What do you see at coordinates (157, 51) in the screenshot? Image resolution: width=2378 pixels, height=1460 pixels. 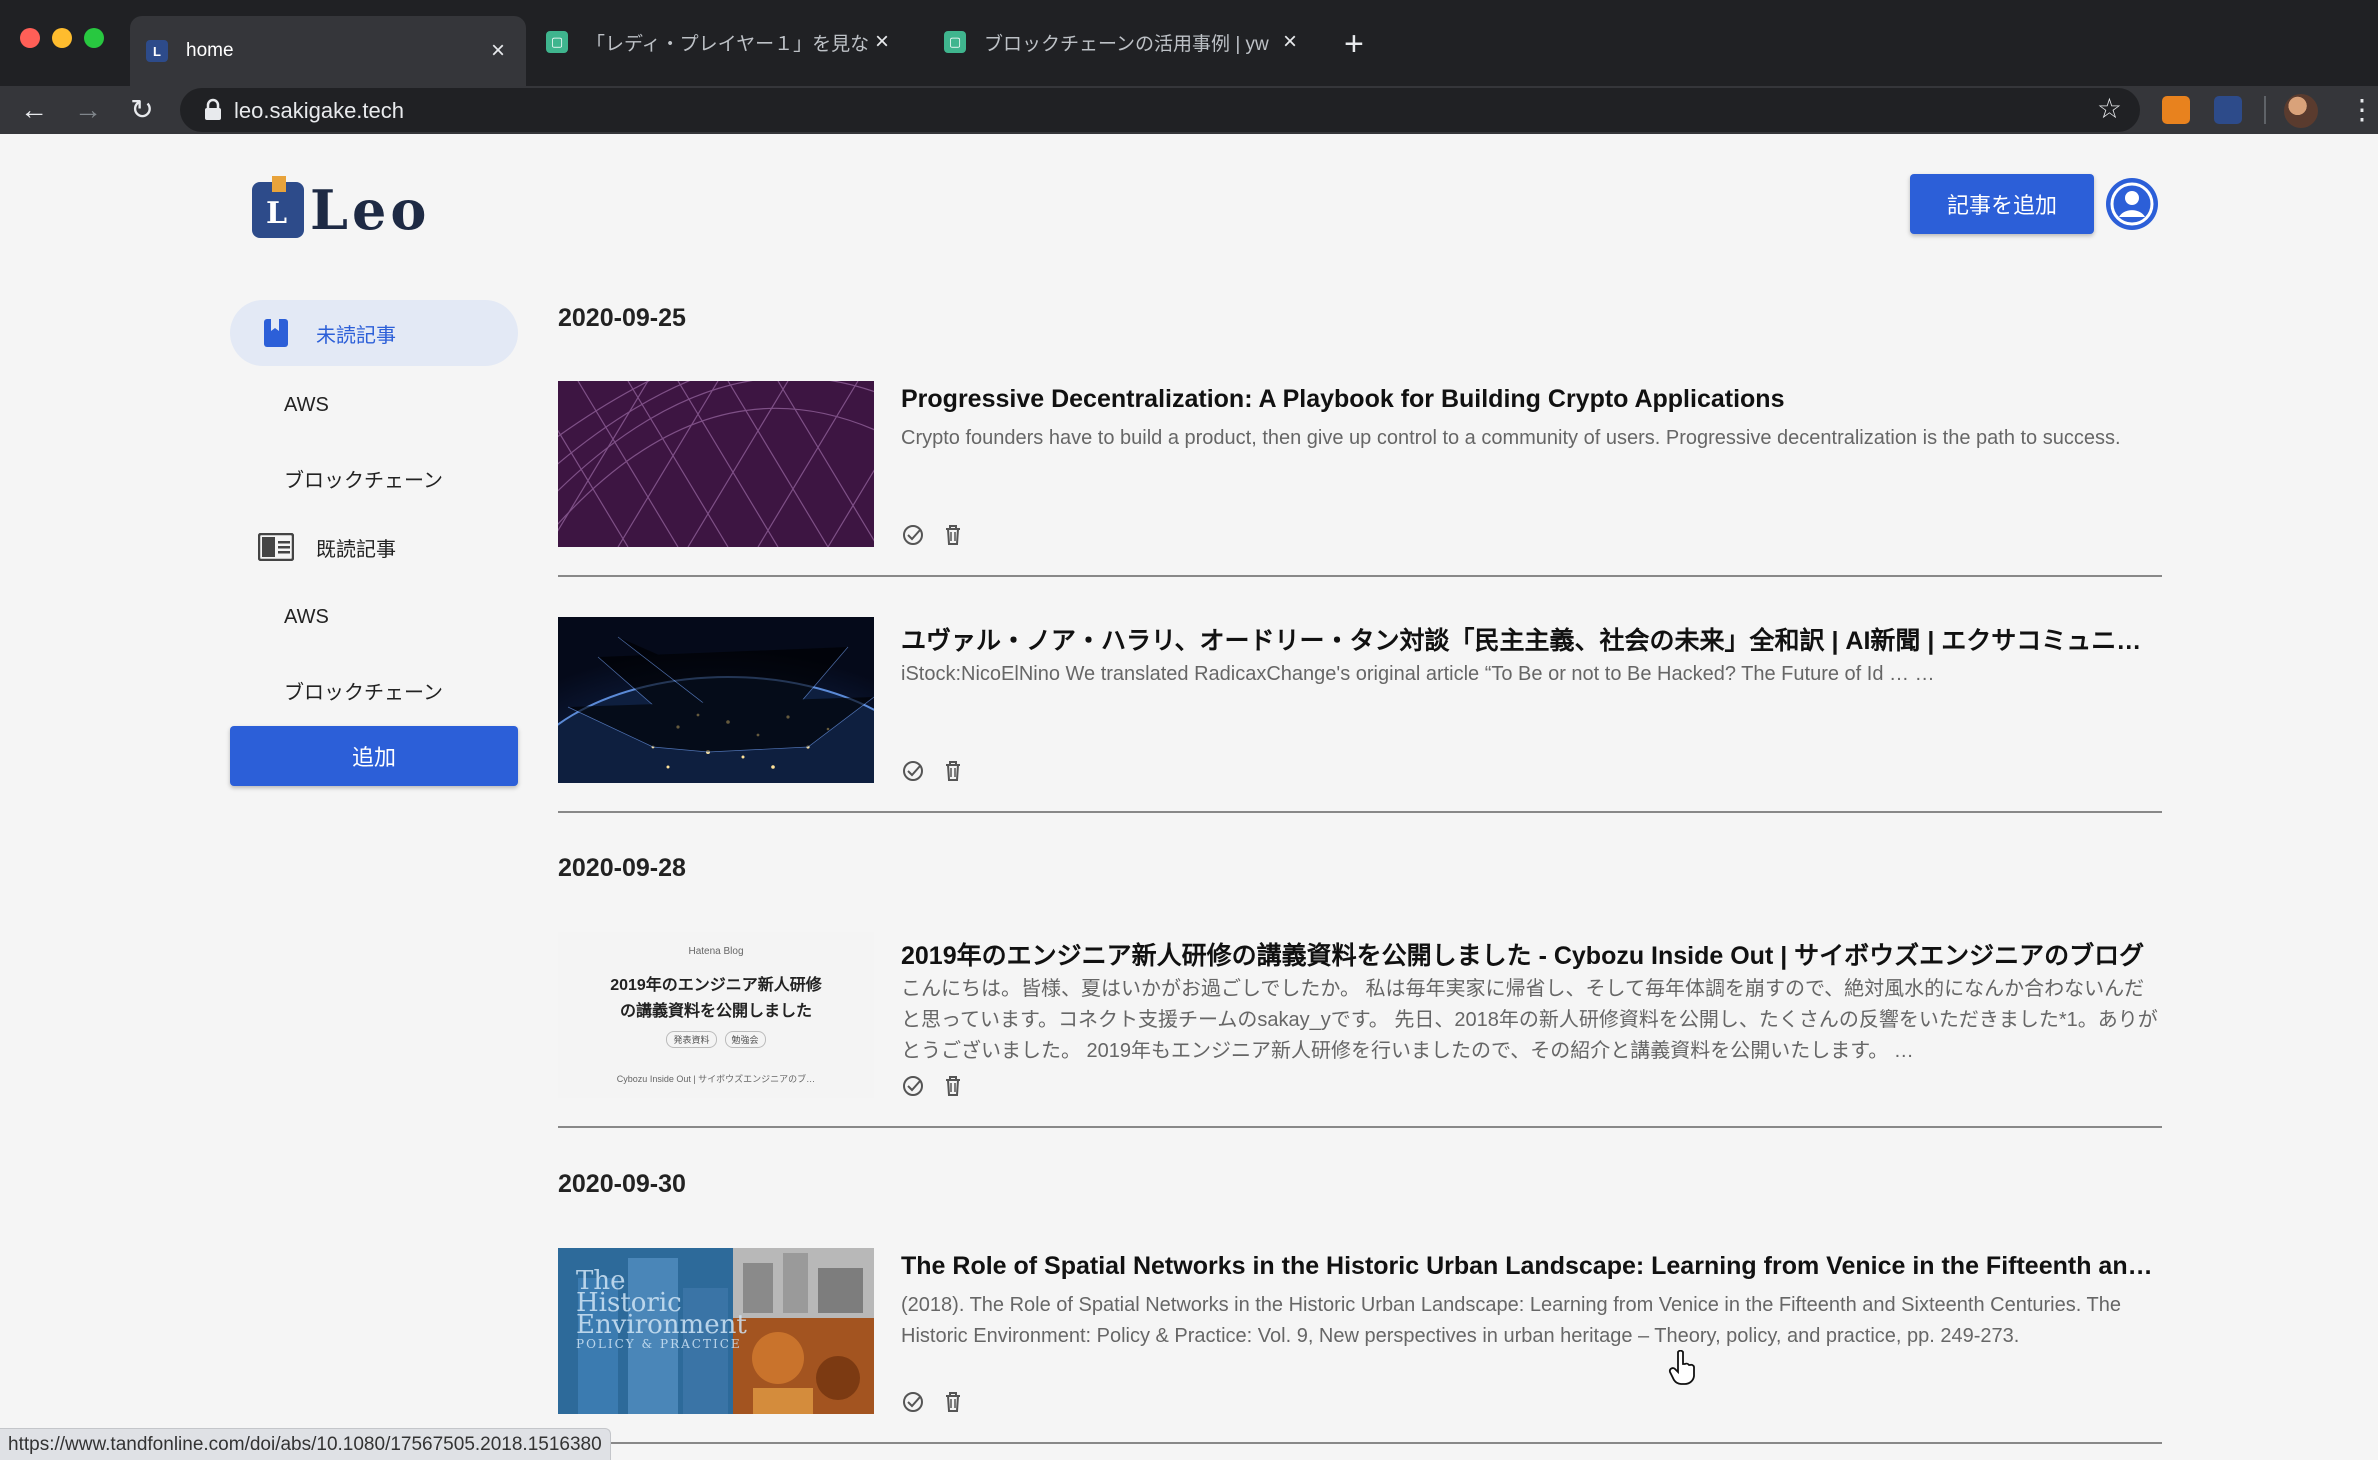 I see `leo-favicon-icon: L` at bounding box center [157, 51].